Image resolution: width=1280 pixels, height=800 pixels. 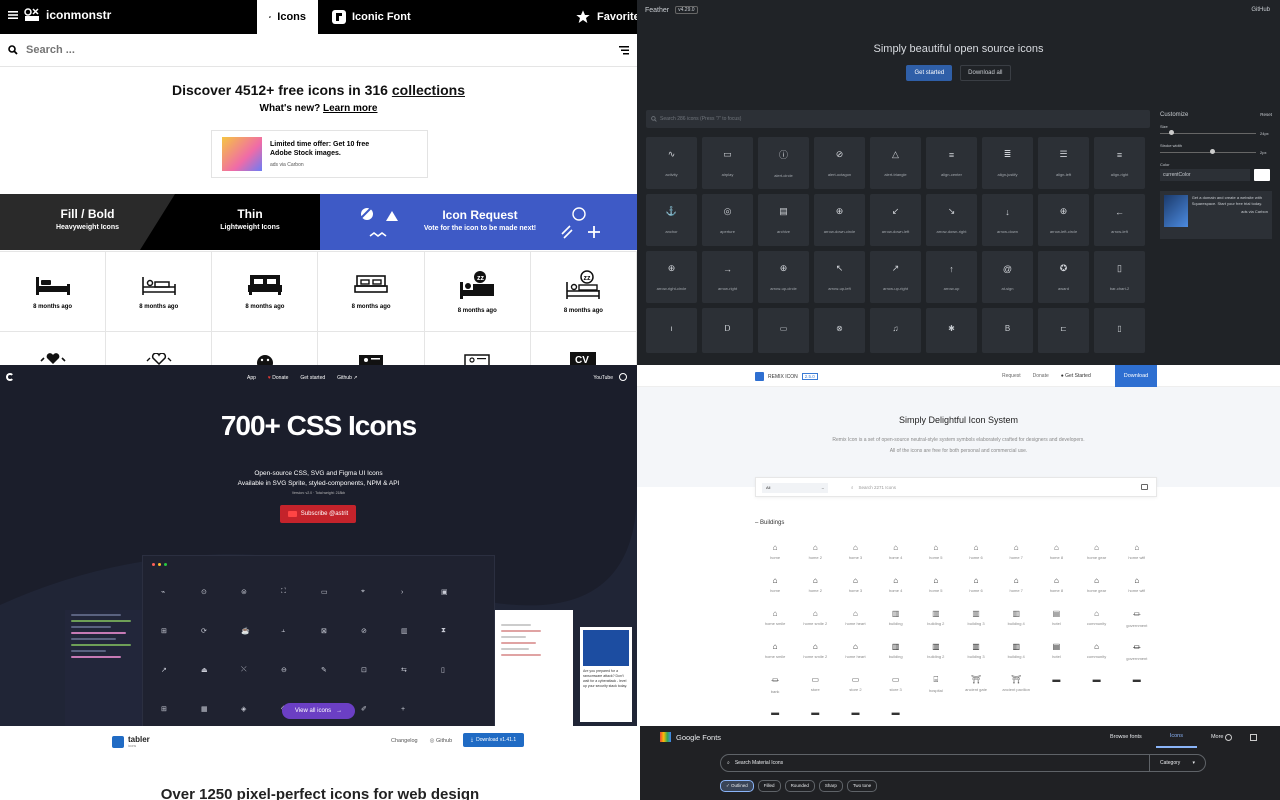 What do you see at coordinates (727, 277) in the screenshot?
I see `icon-card: → arrow-right` at bounding box center [727, 277].